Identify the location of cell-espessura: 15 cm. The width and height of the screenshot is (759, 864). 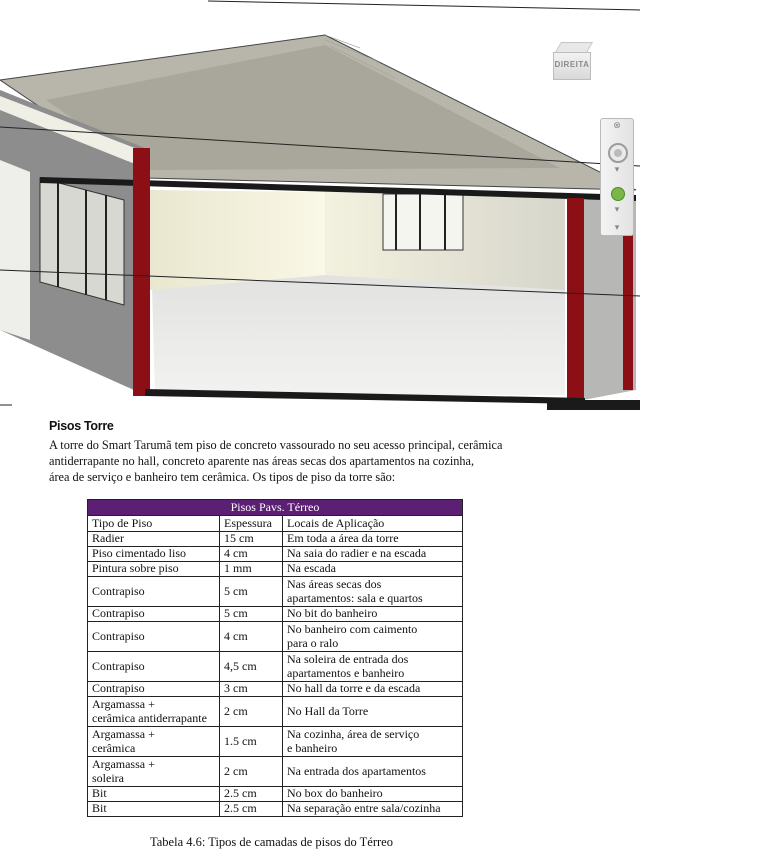
(251, 539).